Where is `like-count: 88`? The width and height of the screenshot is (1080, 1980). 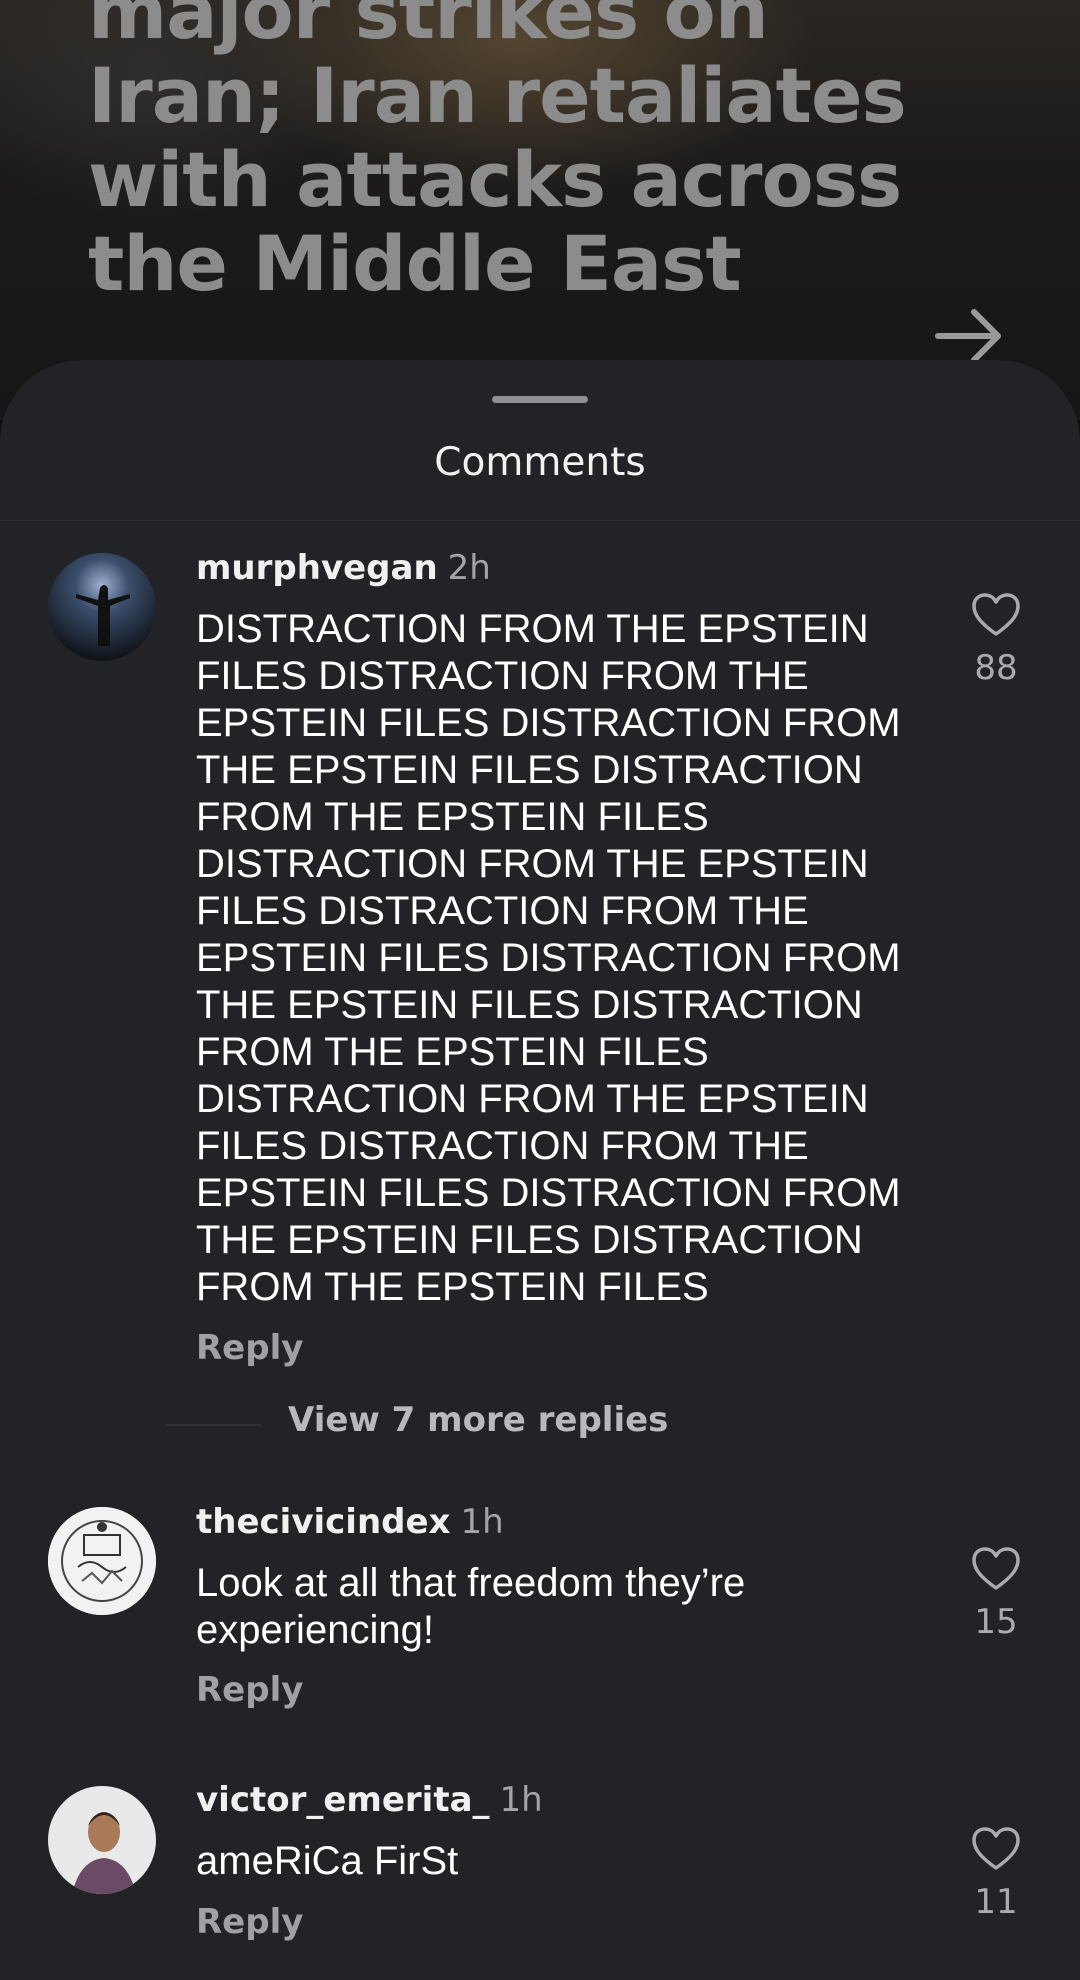 like-count: 88 is located at coordinates (996, 668).